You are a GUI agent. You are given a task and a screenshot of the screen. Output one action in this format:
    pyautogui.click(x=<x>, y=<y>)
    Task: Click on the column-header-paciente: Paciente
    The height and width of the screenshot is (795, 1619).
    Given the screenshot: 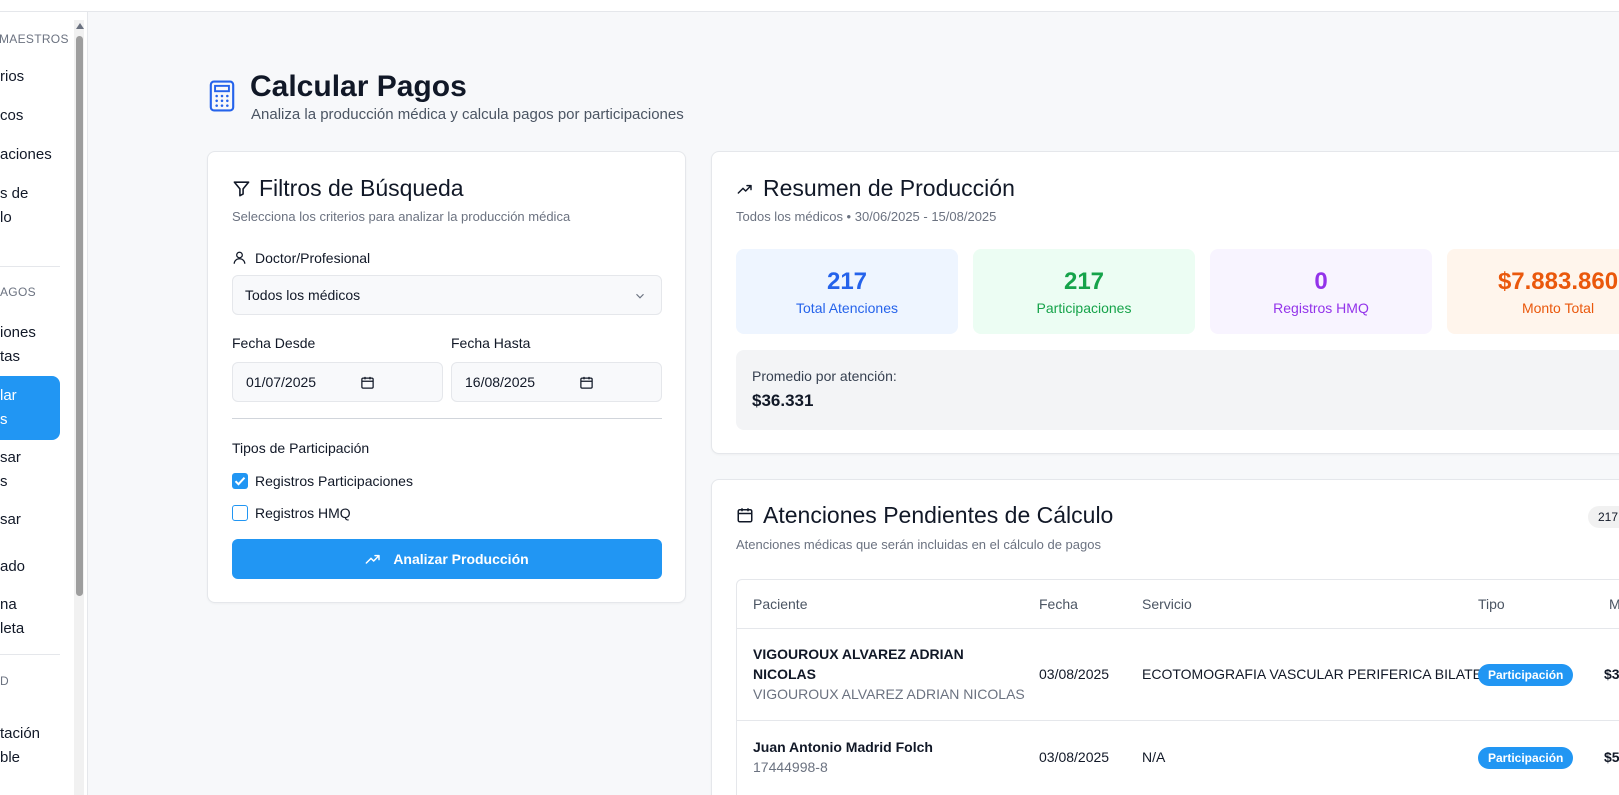 What is the action you would take?
    pyautogui.click(x=780, y=604)
    